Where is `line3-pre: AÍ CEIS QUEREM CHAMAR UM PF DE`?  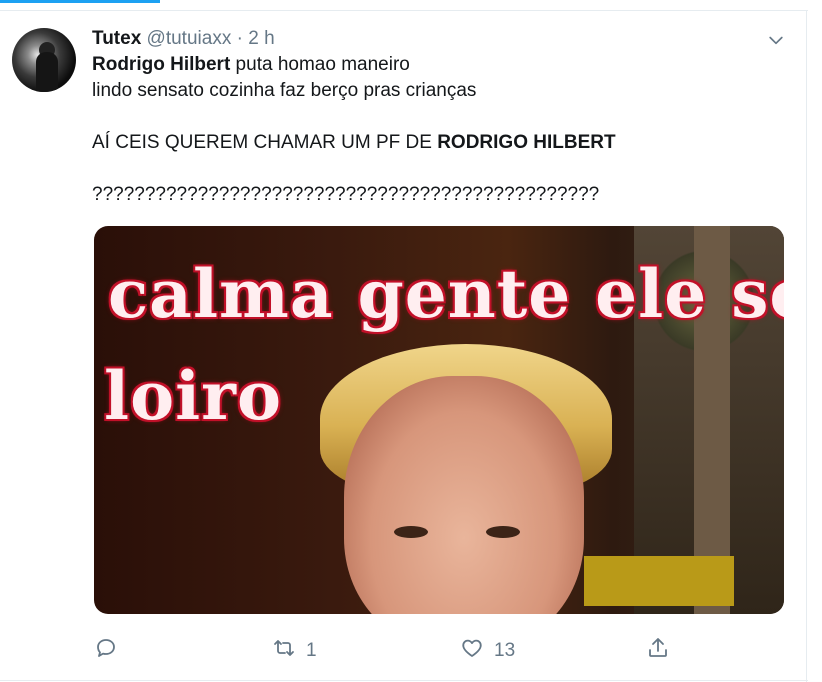 line3-pre: AÍ CEIS QUEREM CHAMAR UM PF DE is located at coordinates (265, 142).